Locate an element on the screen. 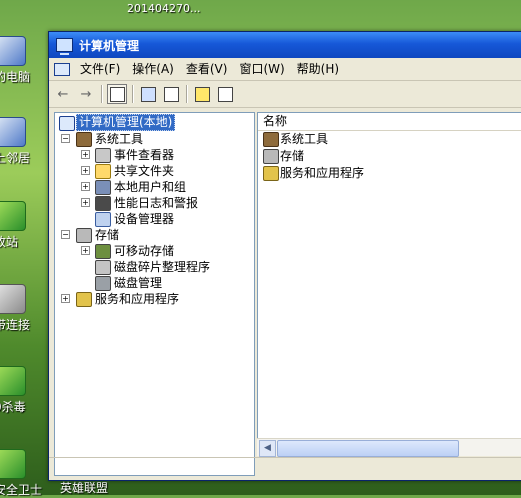 This screenshot has width=521, height=498. device-manager-icon is located at coordinates (103, 219).